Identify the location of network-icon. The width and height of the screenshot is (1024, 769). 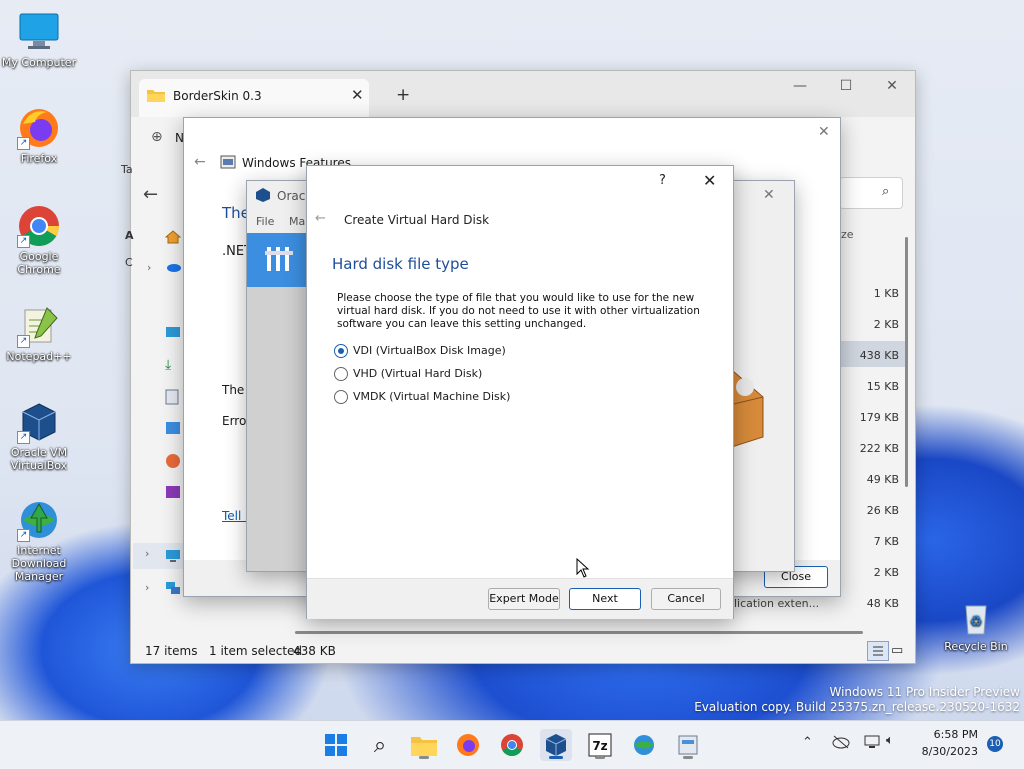
(173, 589).